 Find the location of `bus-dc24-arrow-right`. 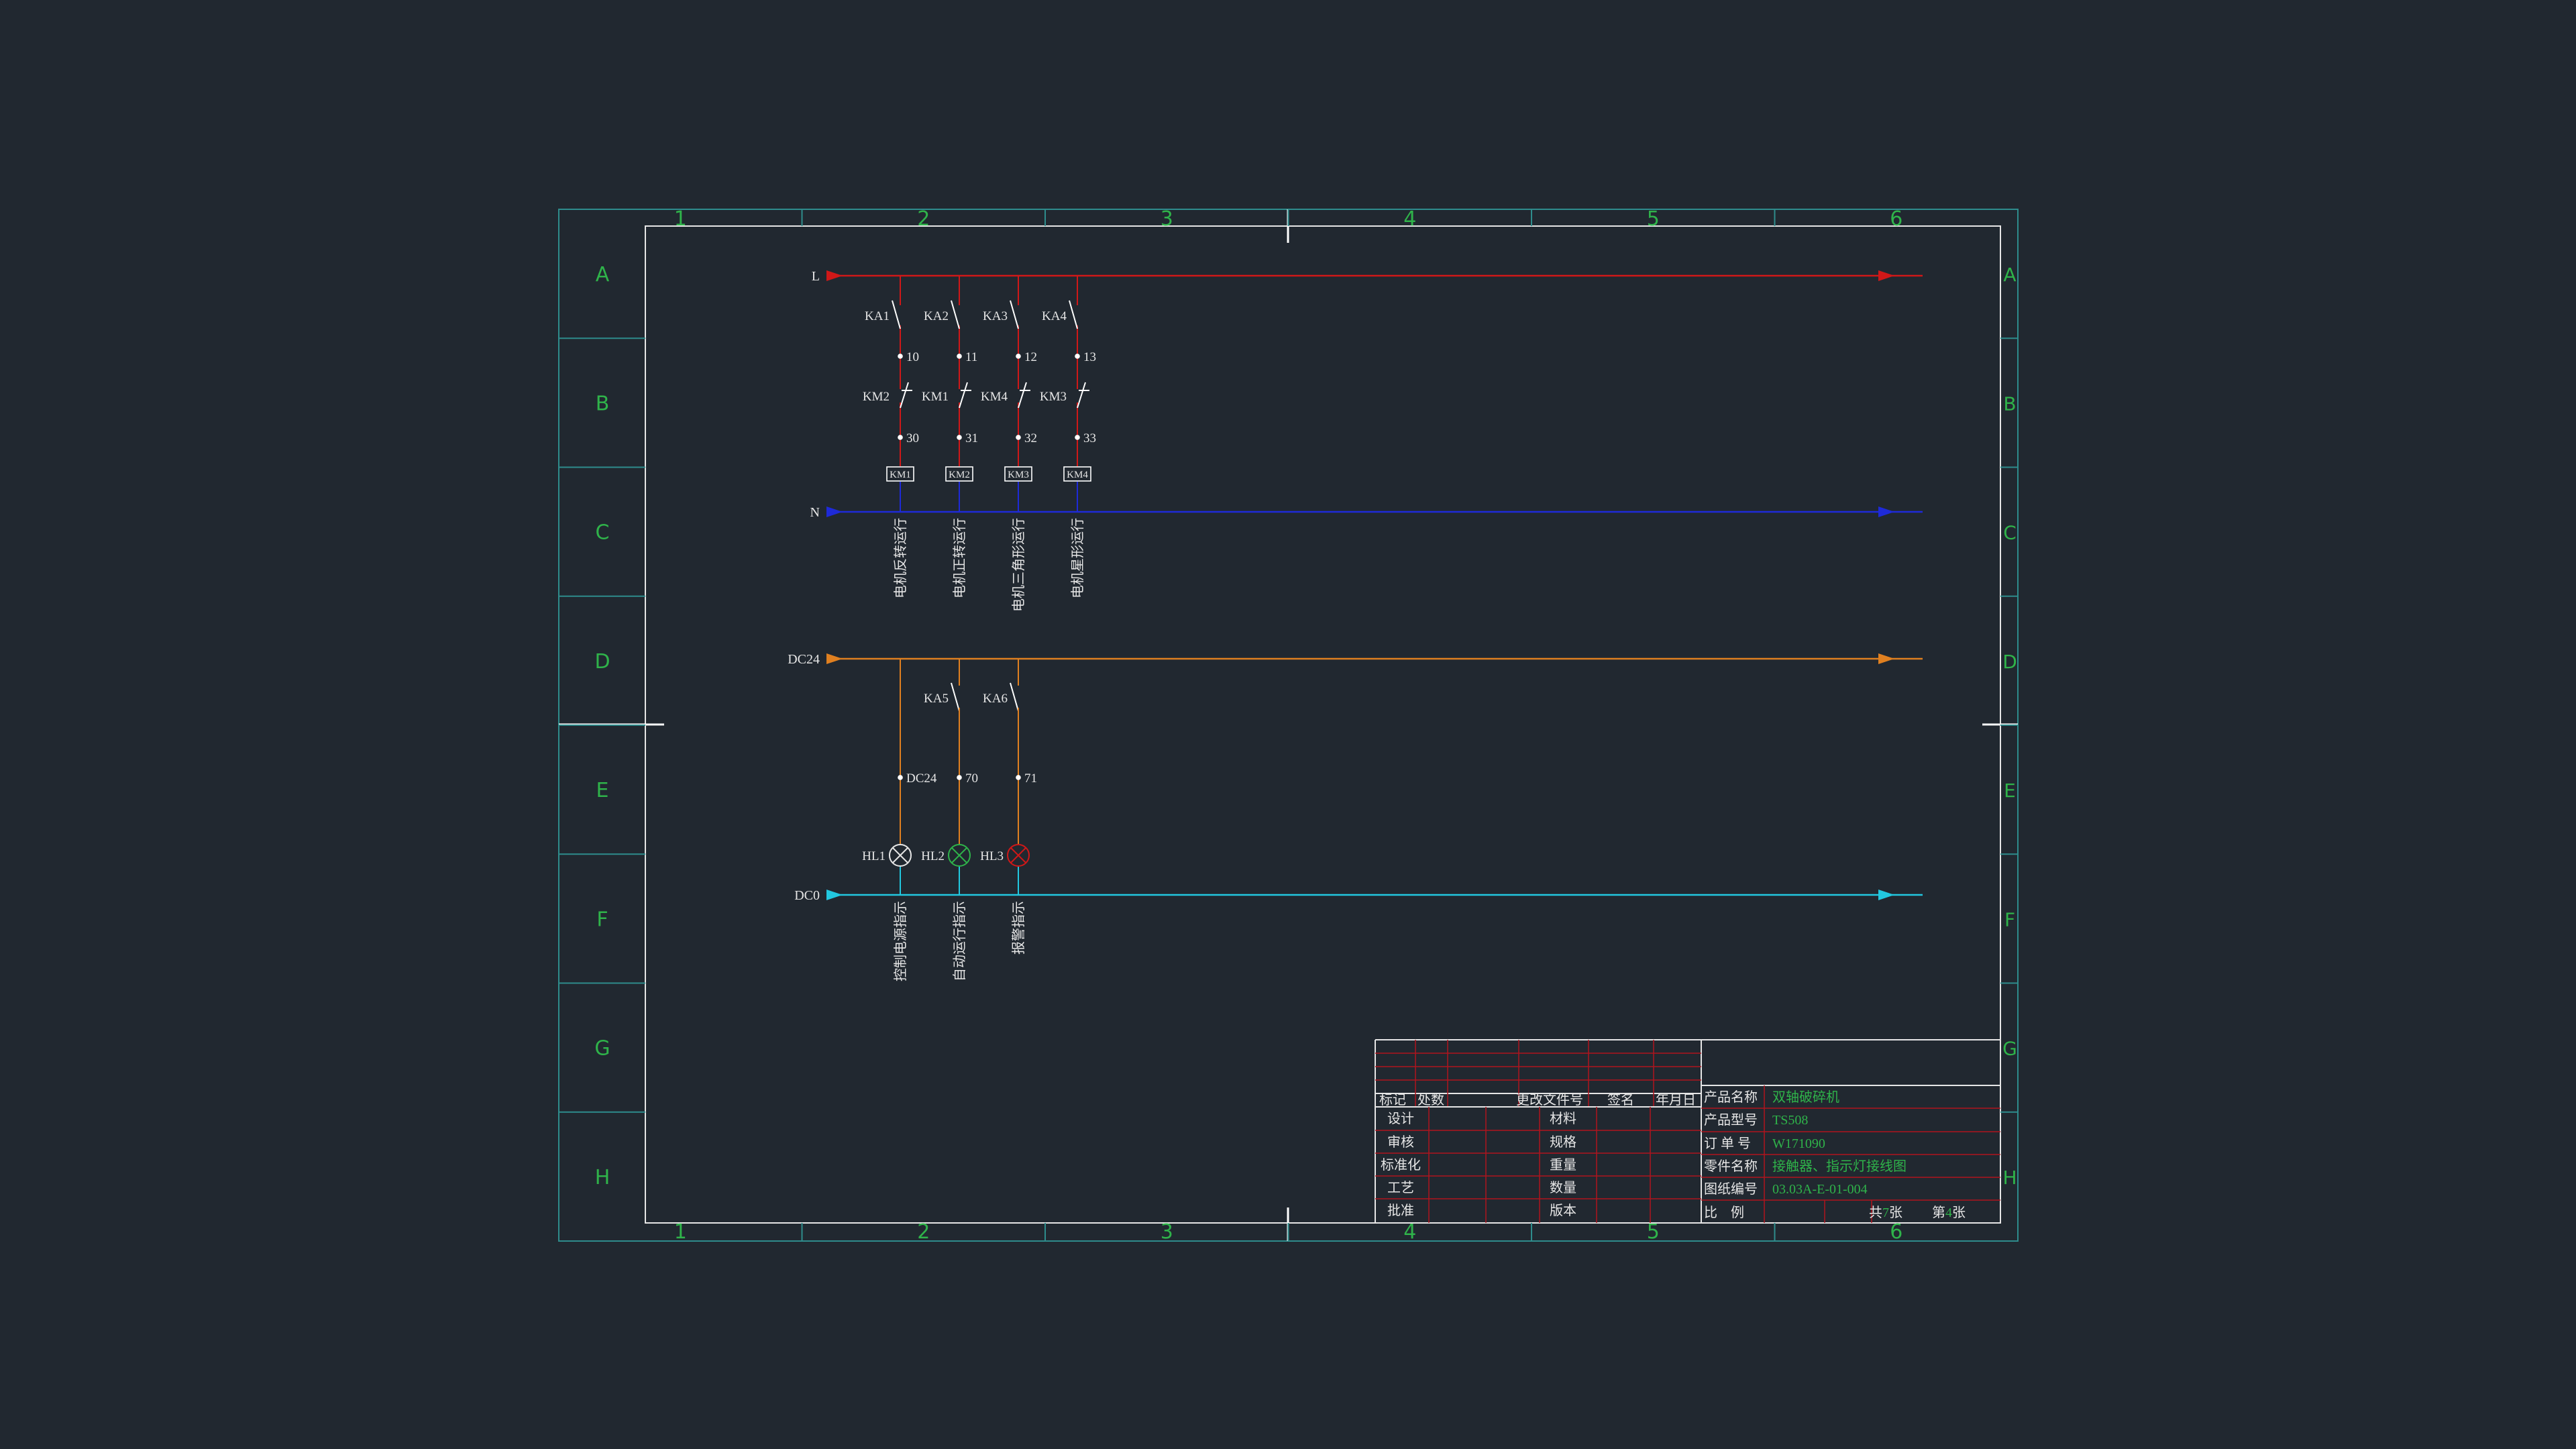

bus-dc24-arrow-right is located at coordinates (1886, 658).